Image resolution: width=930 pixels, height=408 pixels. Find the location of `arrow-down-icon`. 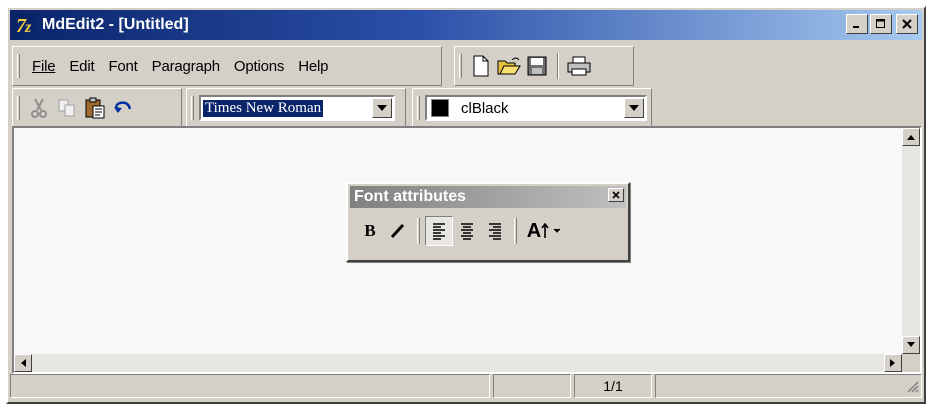

arrow-down-icon is located at coordinates (911, 344).